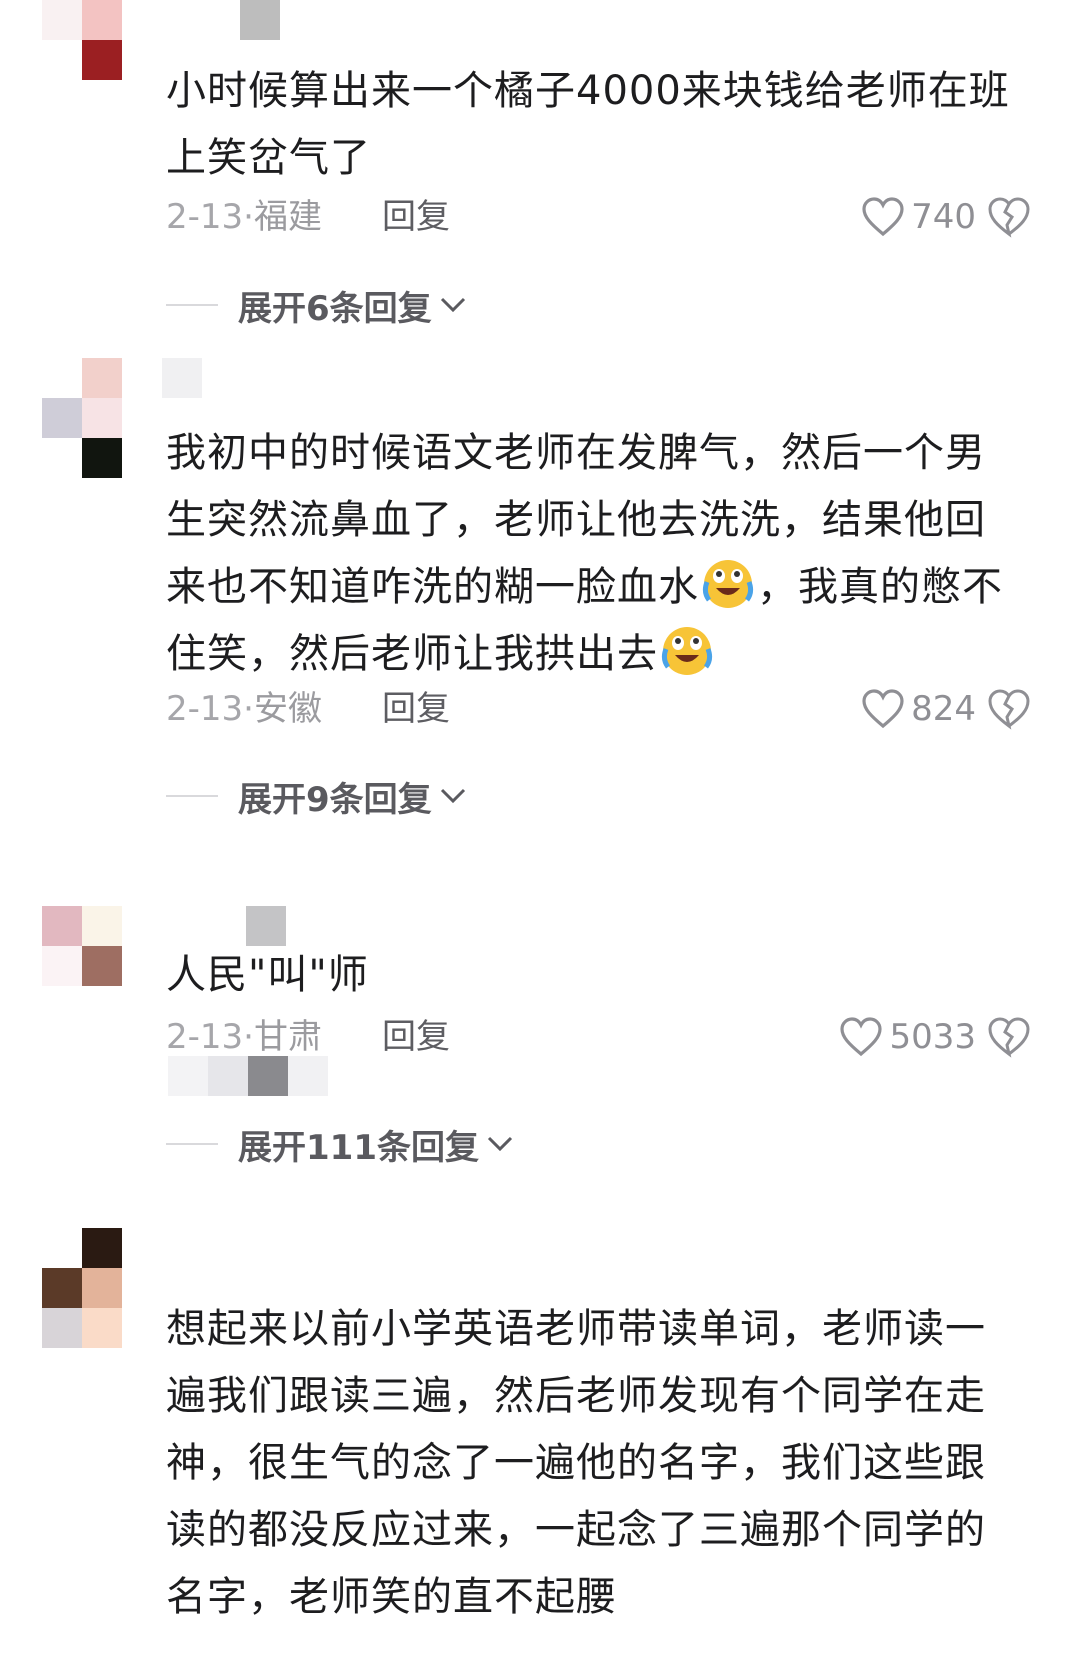 Image resolution: width=1080 pixels, height=1673 pixels. What do you see at coordinates (596, 654) in the screenshot?
I see `comment-line: 住笑，然后老师让我拱出去` at bounding box center [596, 654].